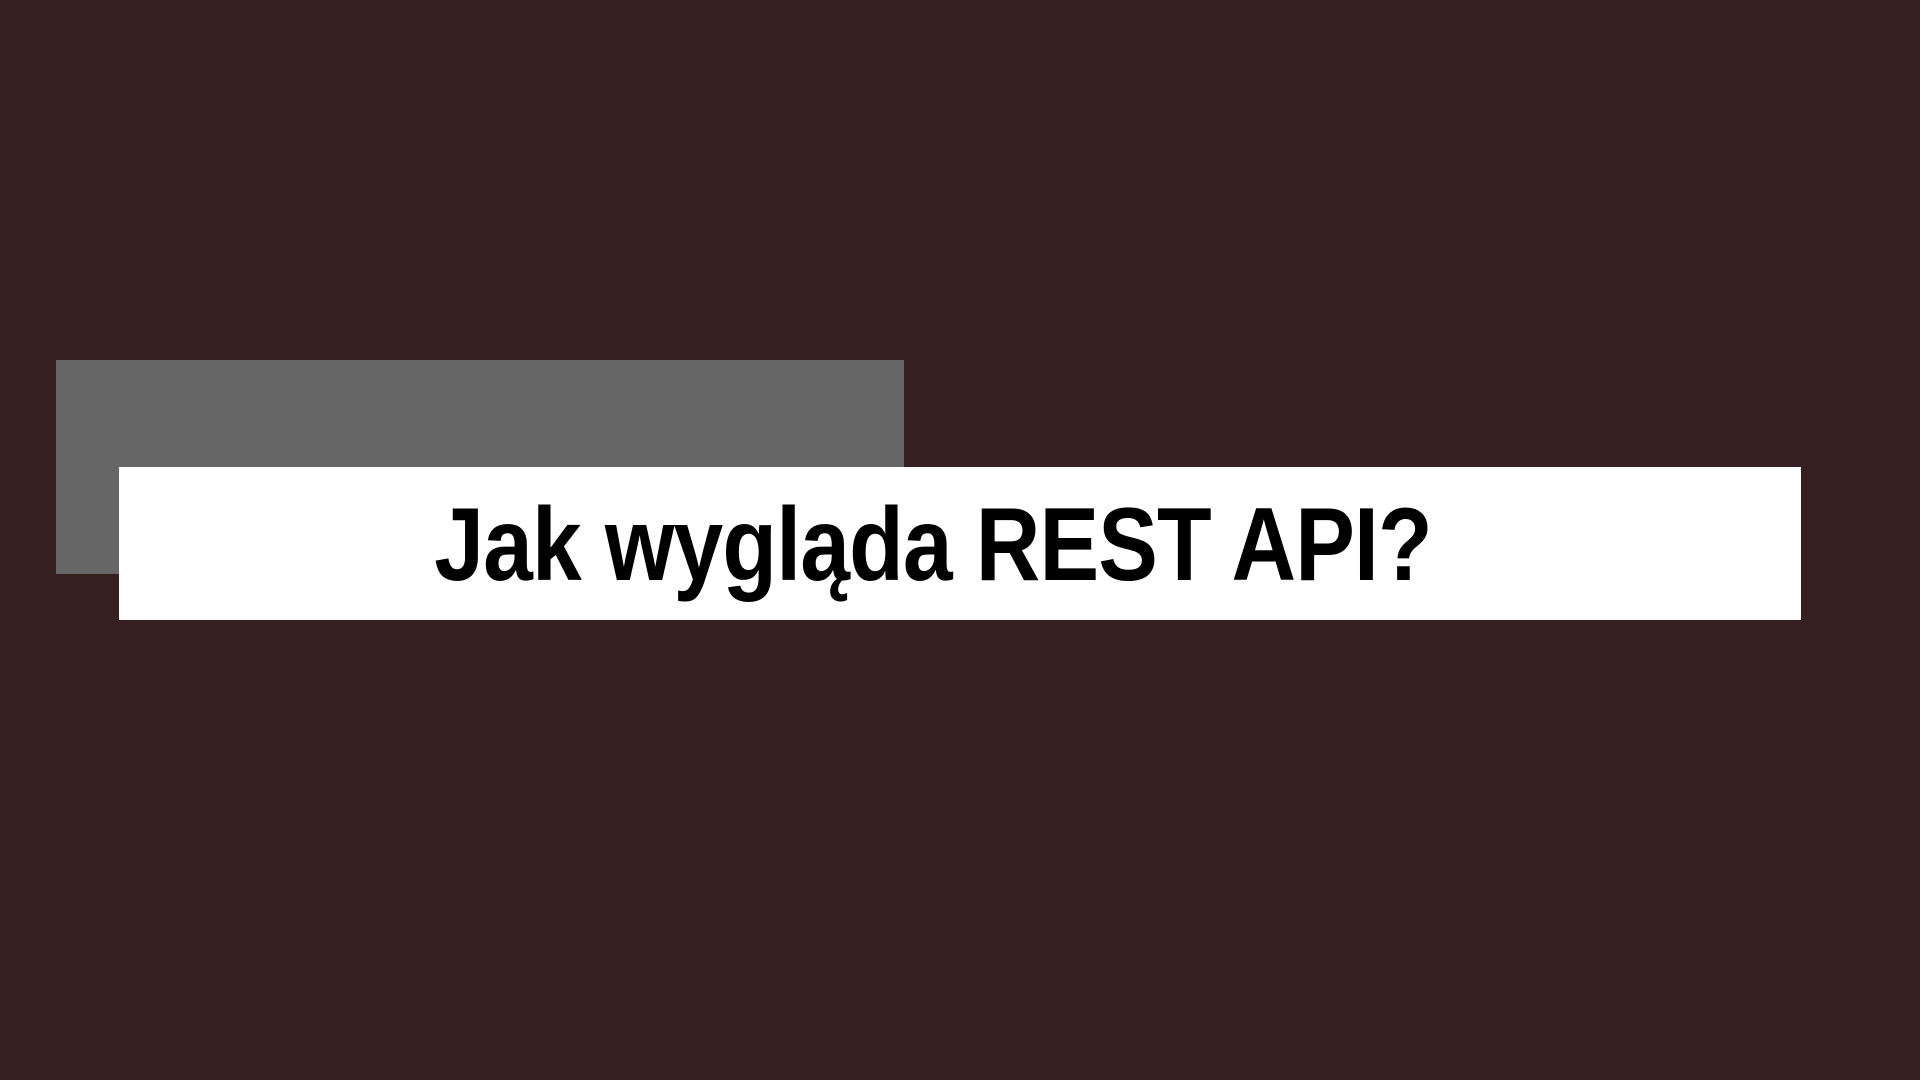  Describe the element at coordinates (932, 544) in the screenshot. I see `slide-title: Jak wygląda REST API?` at that location.